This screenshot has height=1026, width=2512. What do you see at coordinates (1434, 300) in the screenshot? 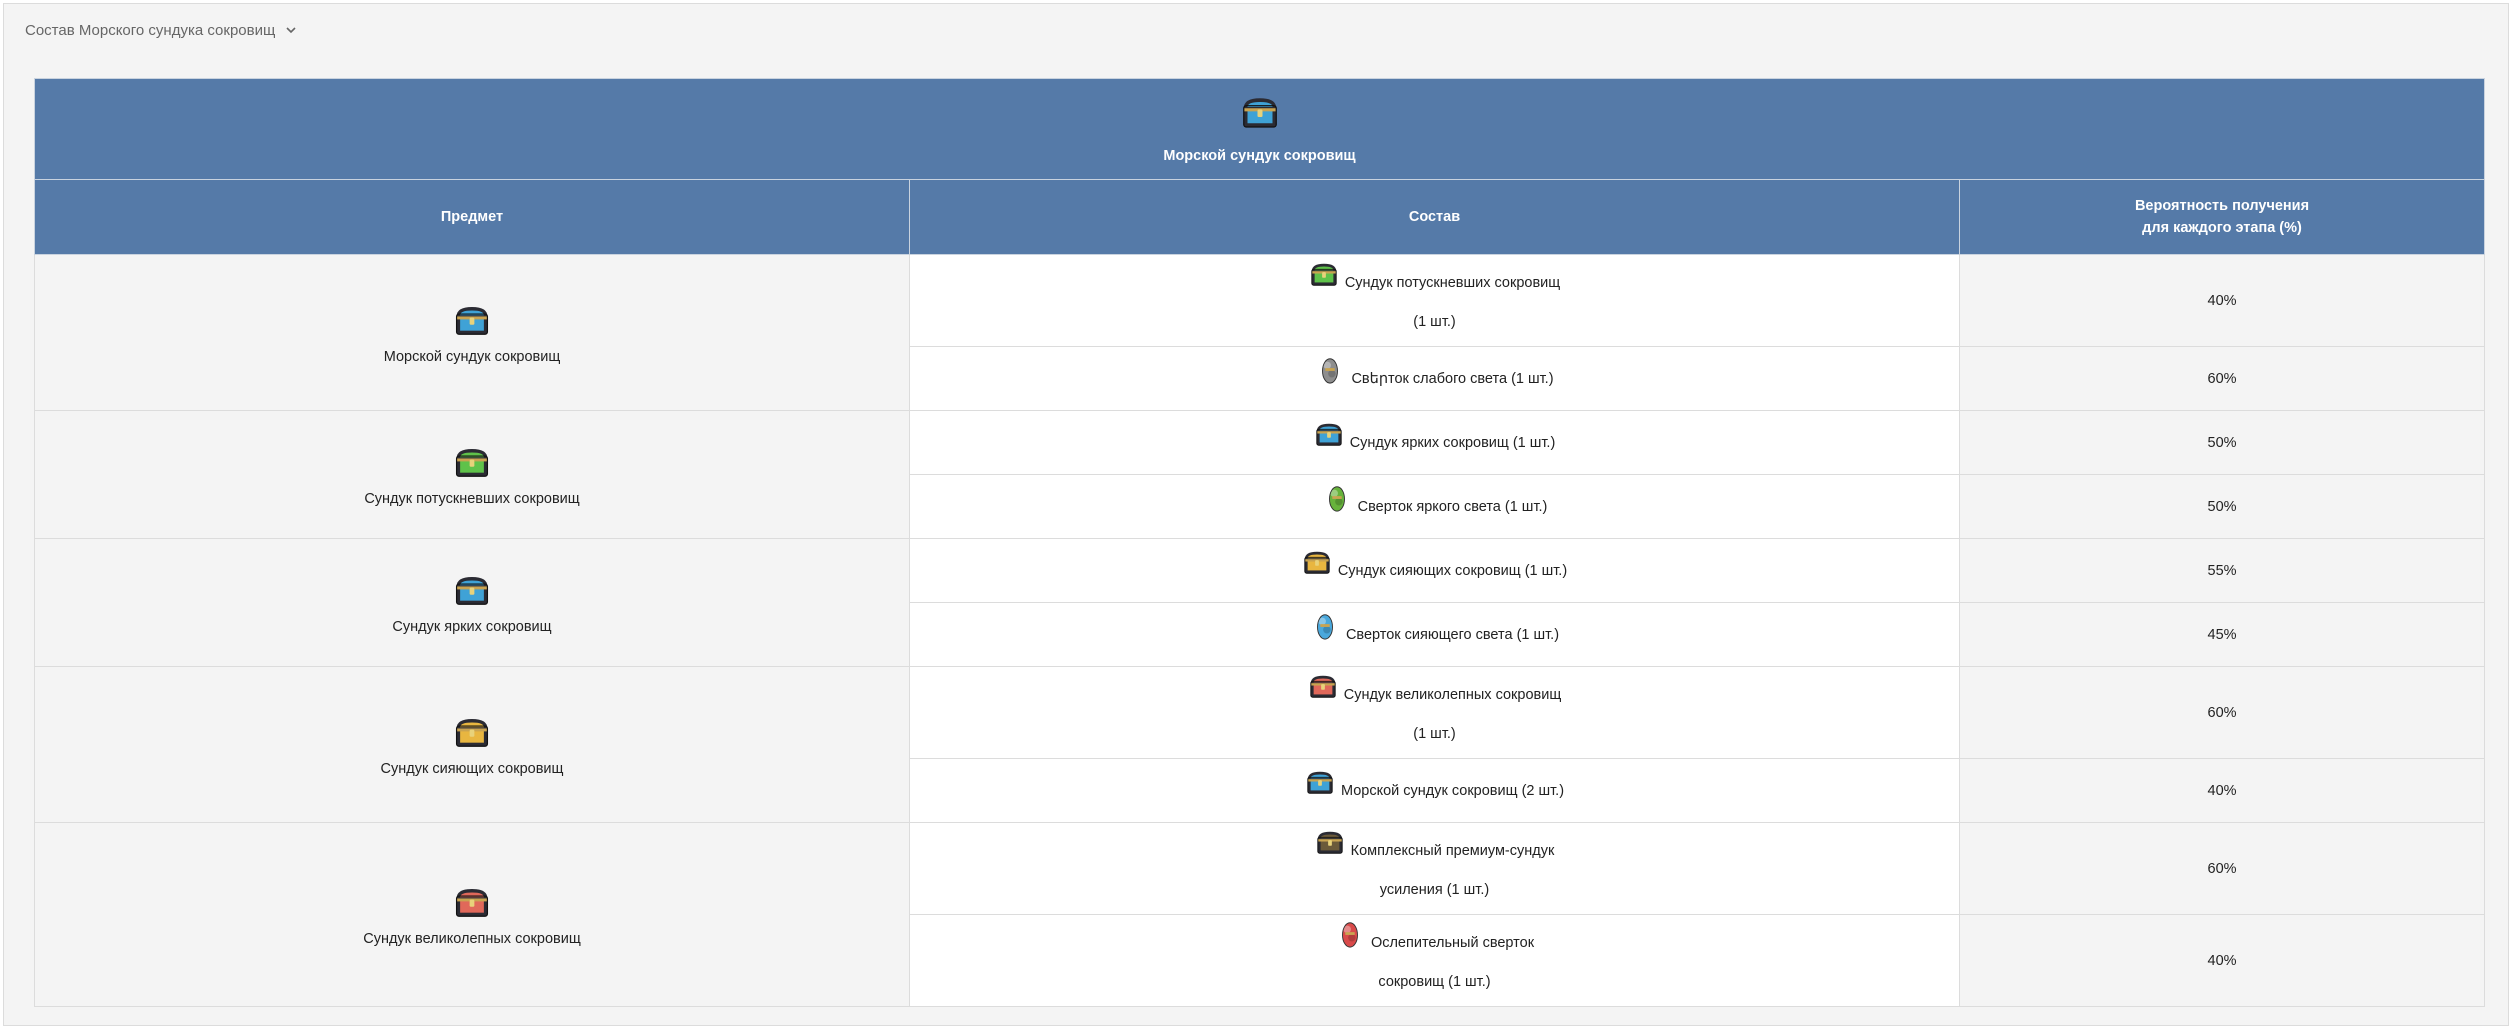
I see `composition-cell: Сундук потускневших сокровищ (1 шт.)` at bounding box center [1434, 300].